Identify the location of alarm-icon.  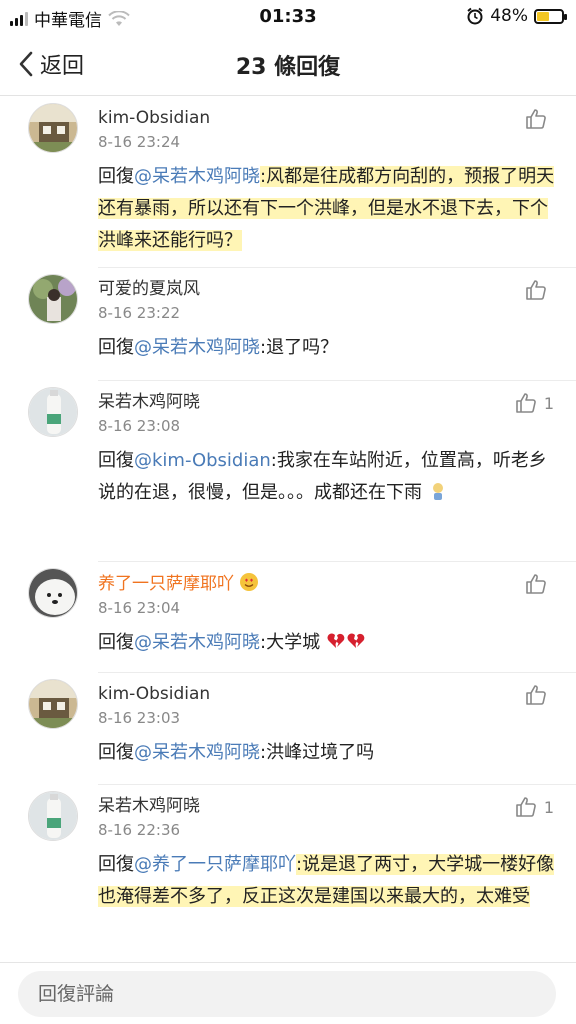
(475, 16).